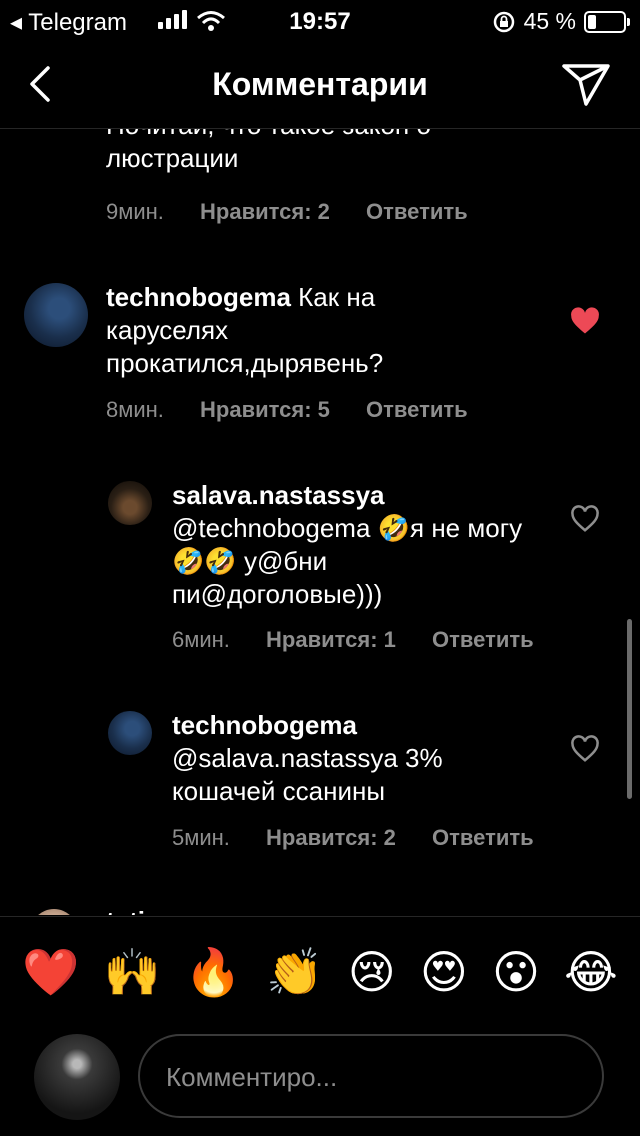 The width and height of the screenshot is (640, 1136). Describe the element at coordinates (586, 84) in the screenshot. I see `direct-send-icon` at that location.